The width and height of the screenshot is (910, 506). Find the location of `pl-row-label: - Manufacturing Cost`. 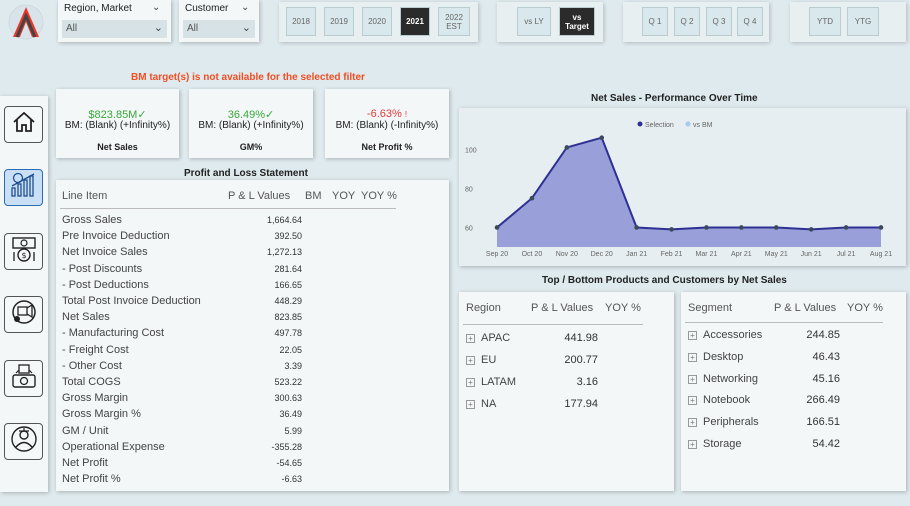

pl-row-label: - Manufacturing Cost is located at coordinates (113, 333).